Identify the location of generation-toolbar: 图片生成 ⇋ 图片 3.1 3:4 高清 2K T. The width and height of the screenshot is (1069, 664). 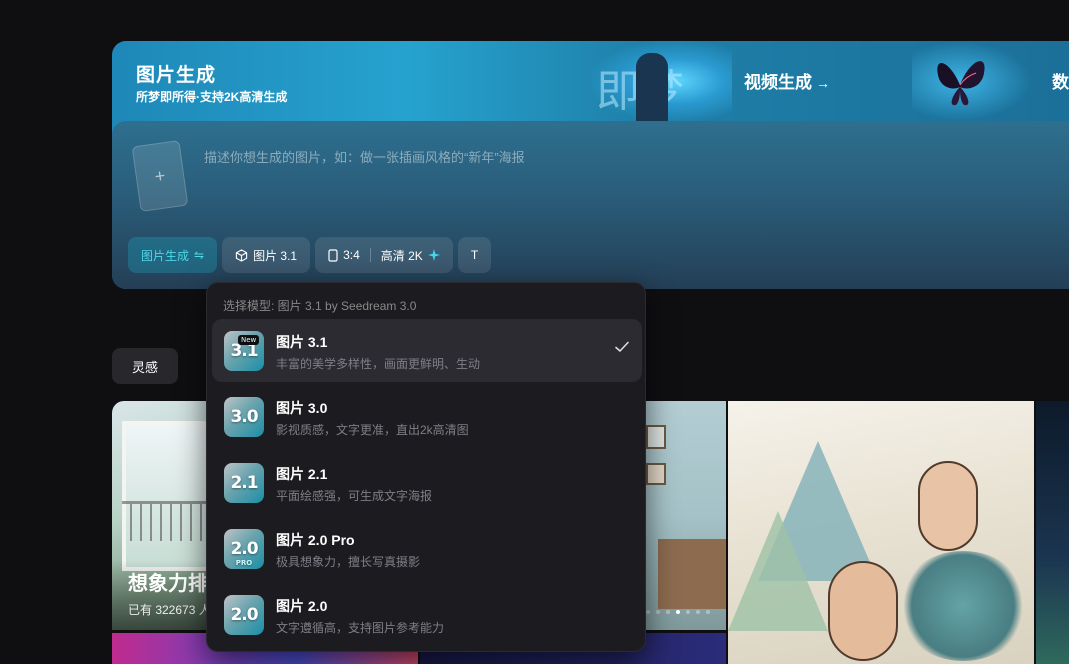
(310, 255).